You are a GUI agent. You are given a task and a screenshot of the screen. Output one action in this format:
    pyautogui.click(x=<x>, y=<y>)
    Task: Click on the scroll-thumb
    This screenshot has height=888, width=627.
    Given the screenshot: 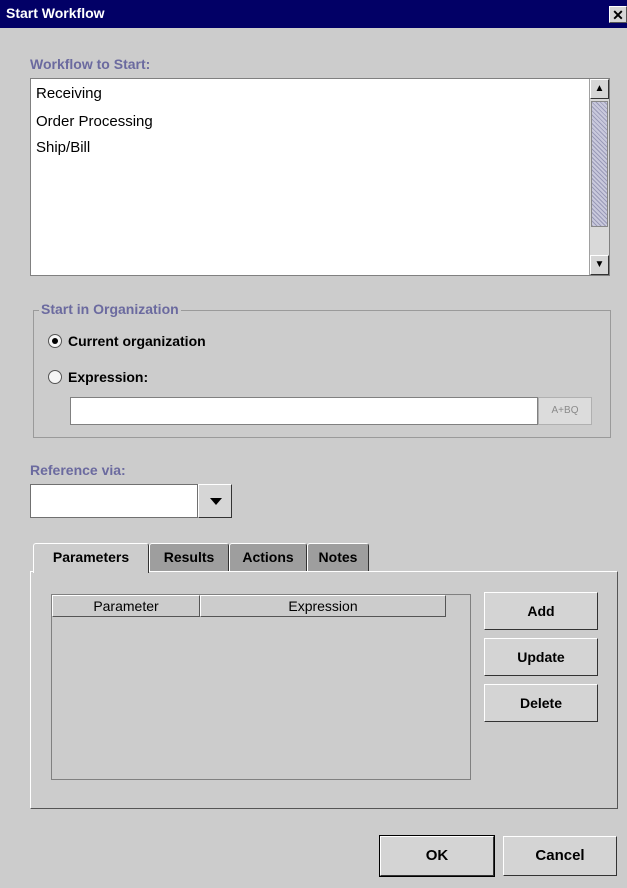 What is the action you would take?
    pyautogui.click(x=599, y=164)
    